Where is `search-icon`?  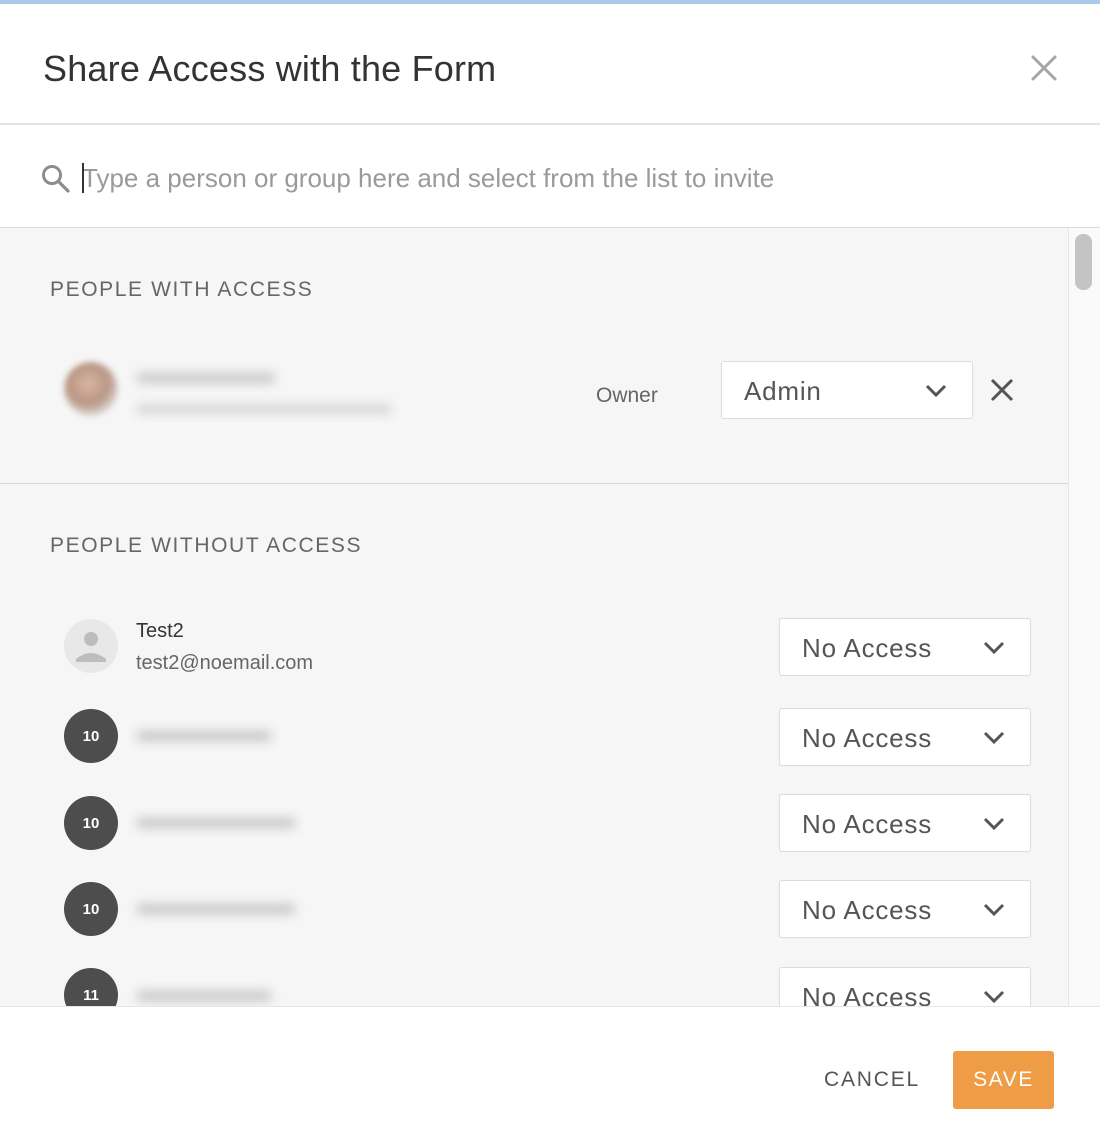 search-icon is located at coordinates (56, 179).